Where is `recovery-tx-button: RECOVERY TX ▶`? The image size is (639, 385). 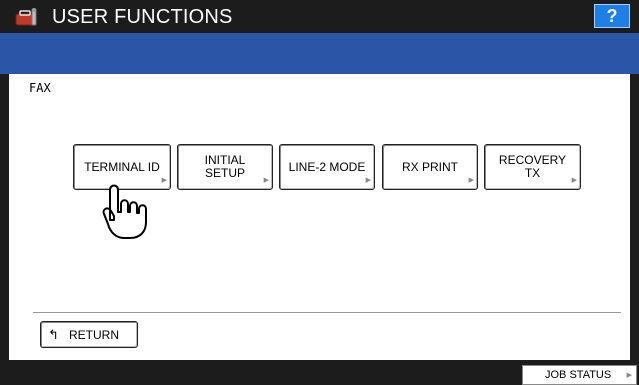 recovery-tx-button: RECOVERY TX ▶ is located at coordinates (532, 167).